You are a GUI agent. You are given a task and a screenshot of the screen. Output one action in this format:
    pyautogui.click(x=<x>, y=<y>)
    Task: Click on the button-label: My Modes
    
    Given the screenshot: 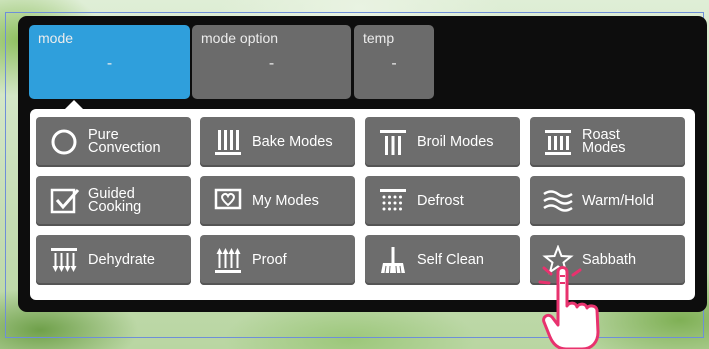 What is the action you would take?
    pyautogui.click(x=285, y=200)
    